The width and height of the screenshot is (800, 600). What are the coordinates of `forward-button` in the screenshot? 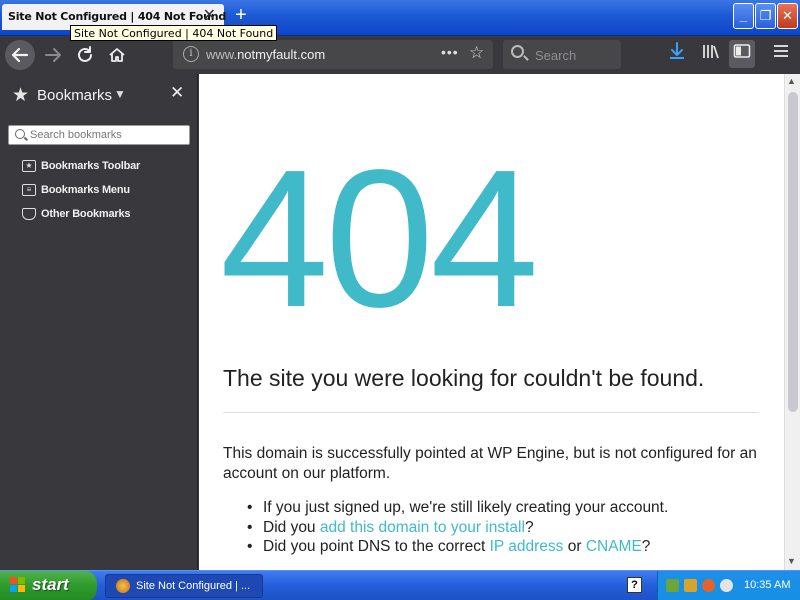 It's located at (53, 55).